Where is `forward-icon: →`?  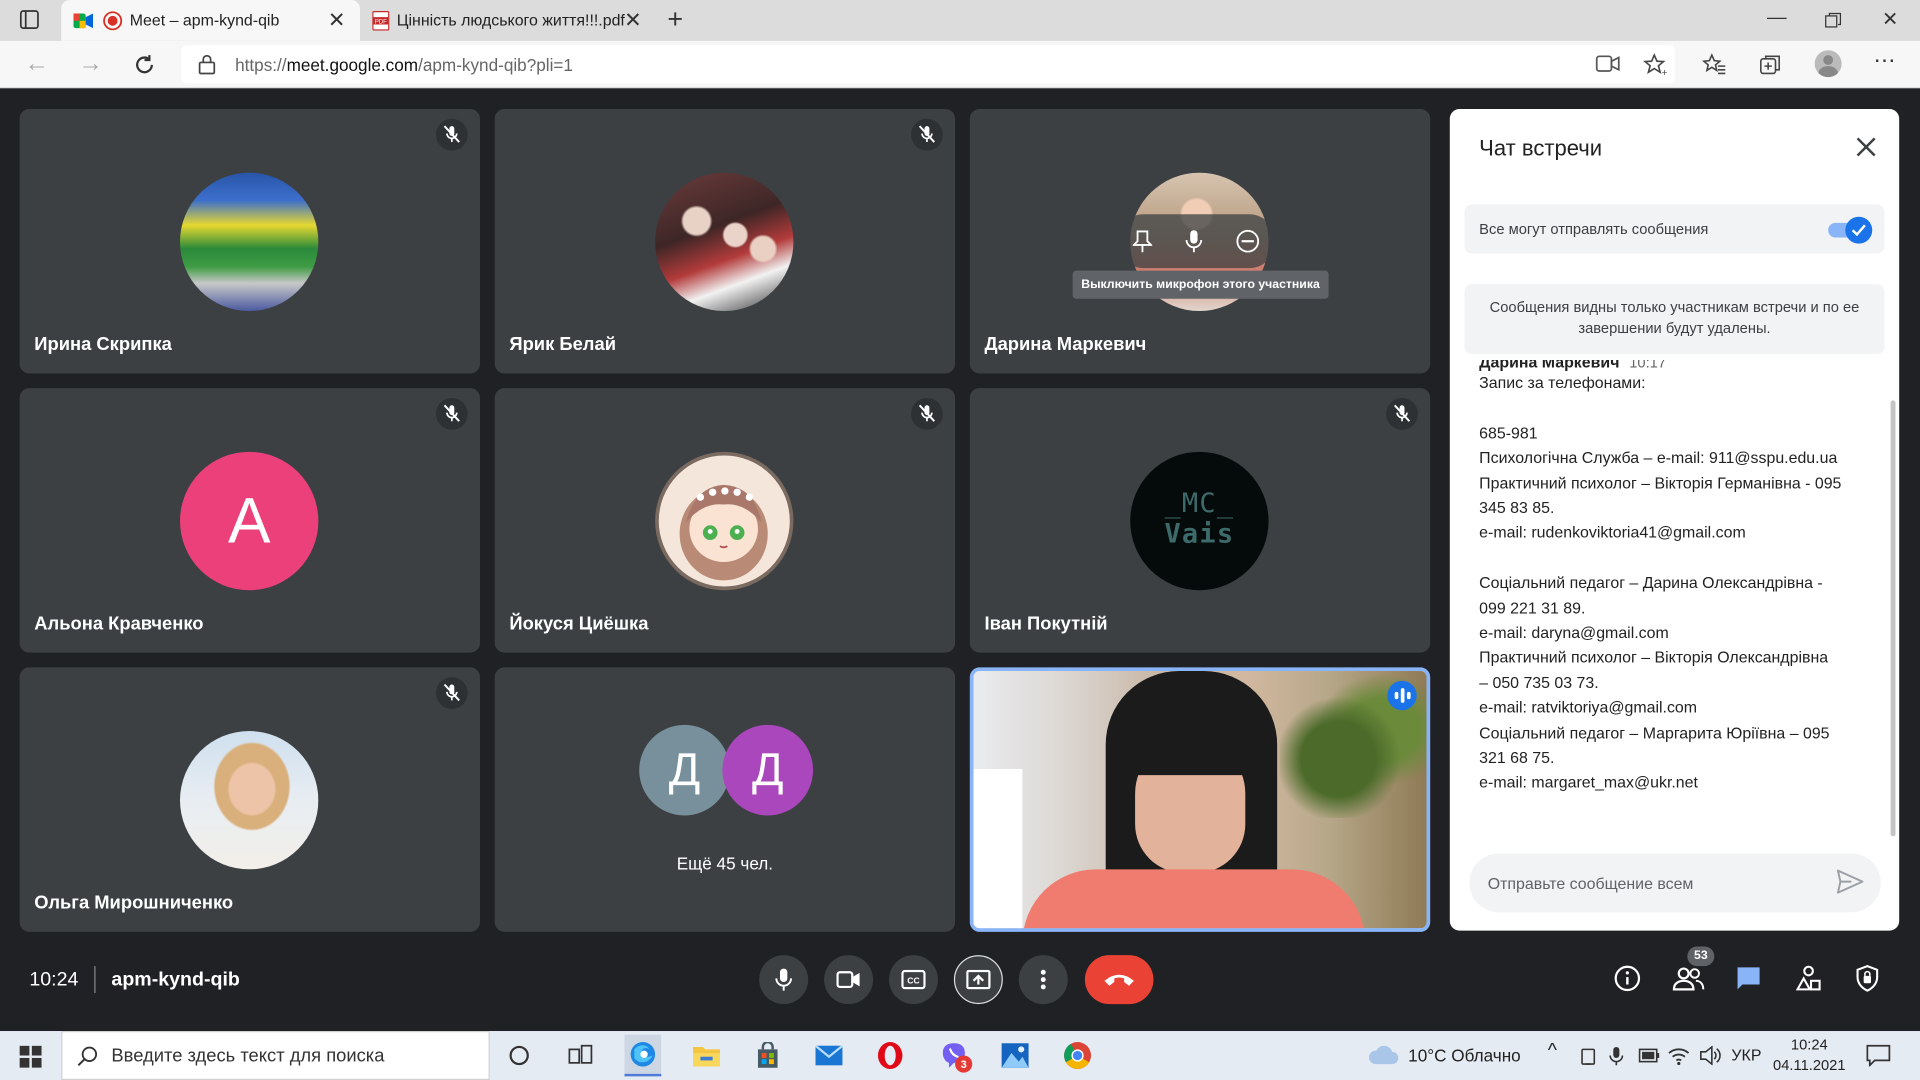
forward-icon: → is located at coordinates (90, 64).